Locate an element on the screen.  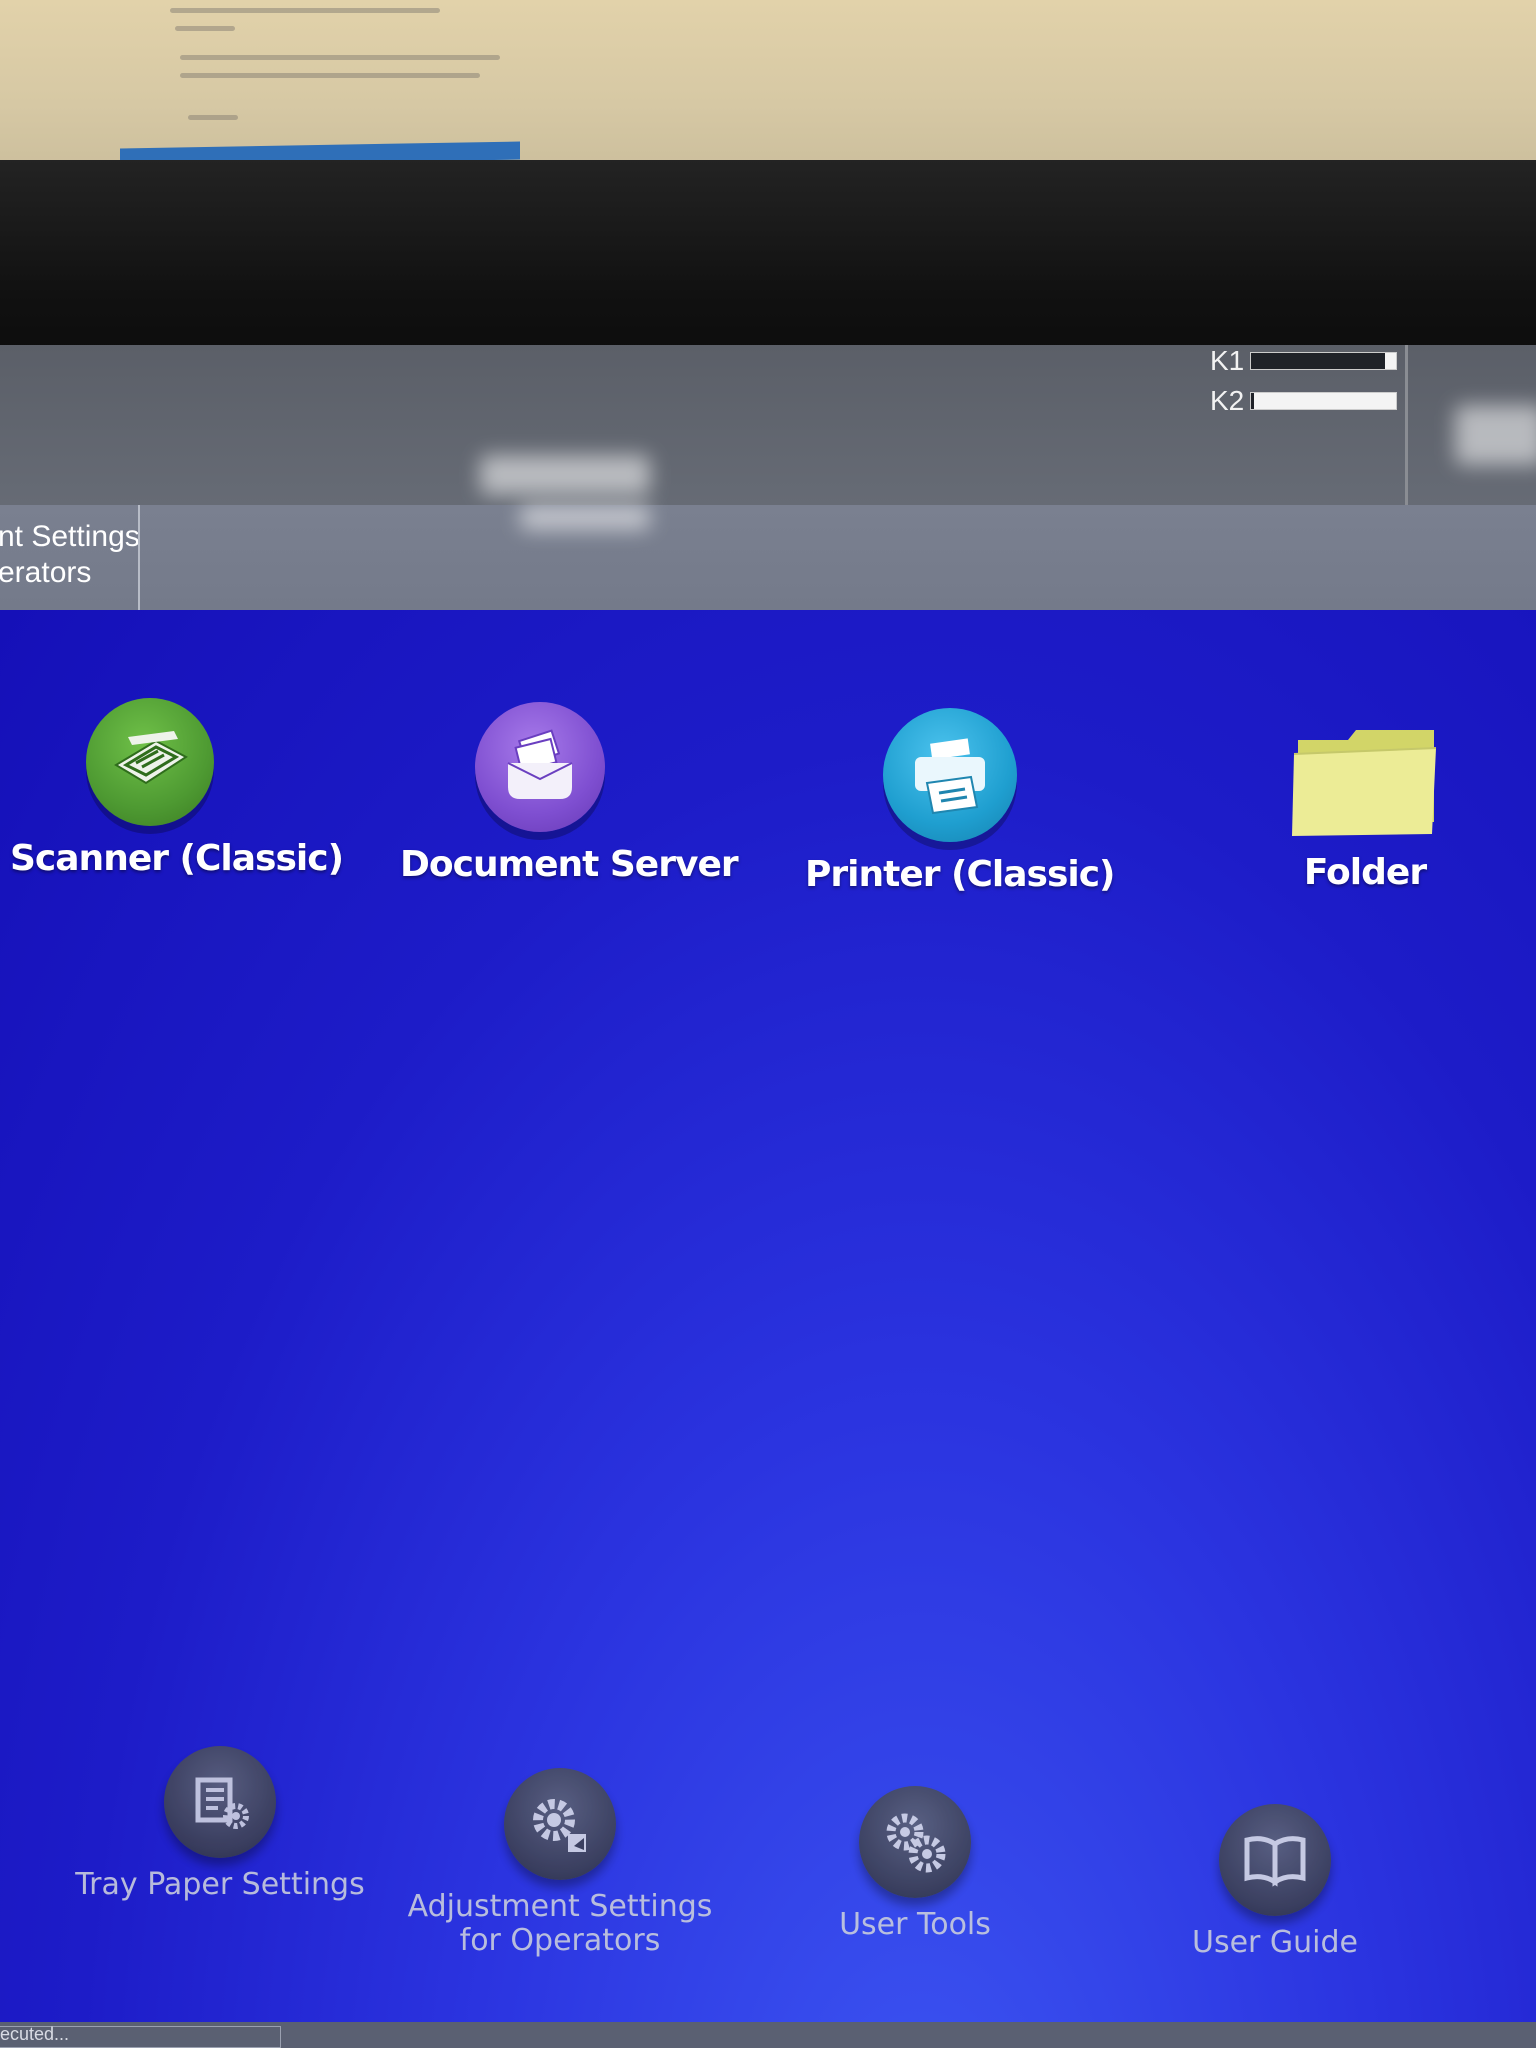
toner-label: K2 is located at coordinates (1227, 400).